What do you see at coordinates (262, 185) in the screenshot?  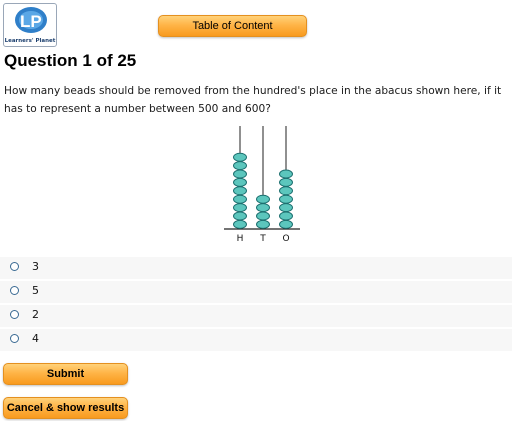 I see `abacus-image: HTO` at bounding box center [262, 185].